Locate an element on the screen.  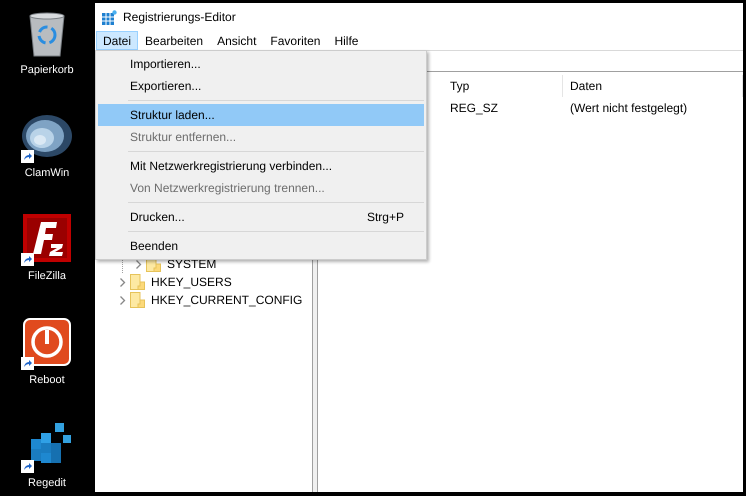
window-title: Registrierungs-Editor is located at coordinates (179, 17).